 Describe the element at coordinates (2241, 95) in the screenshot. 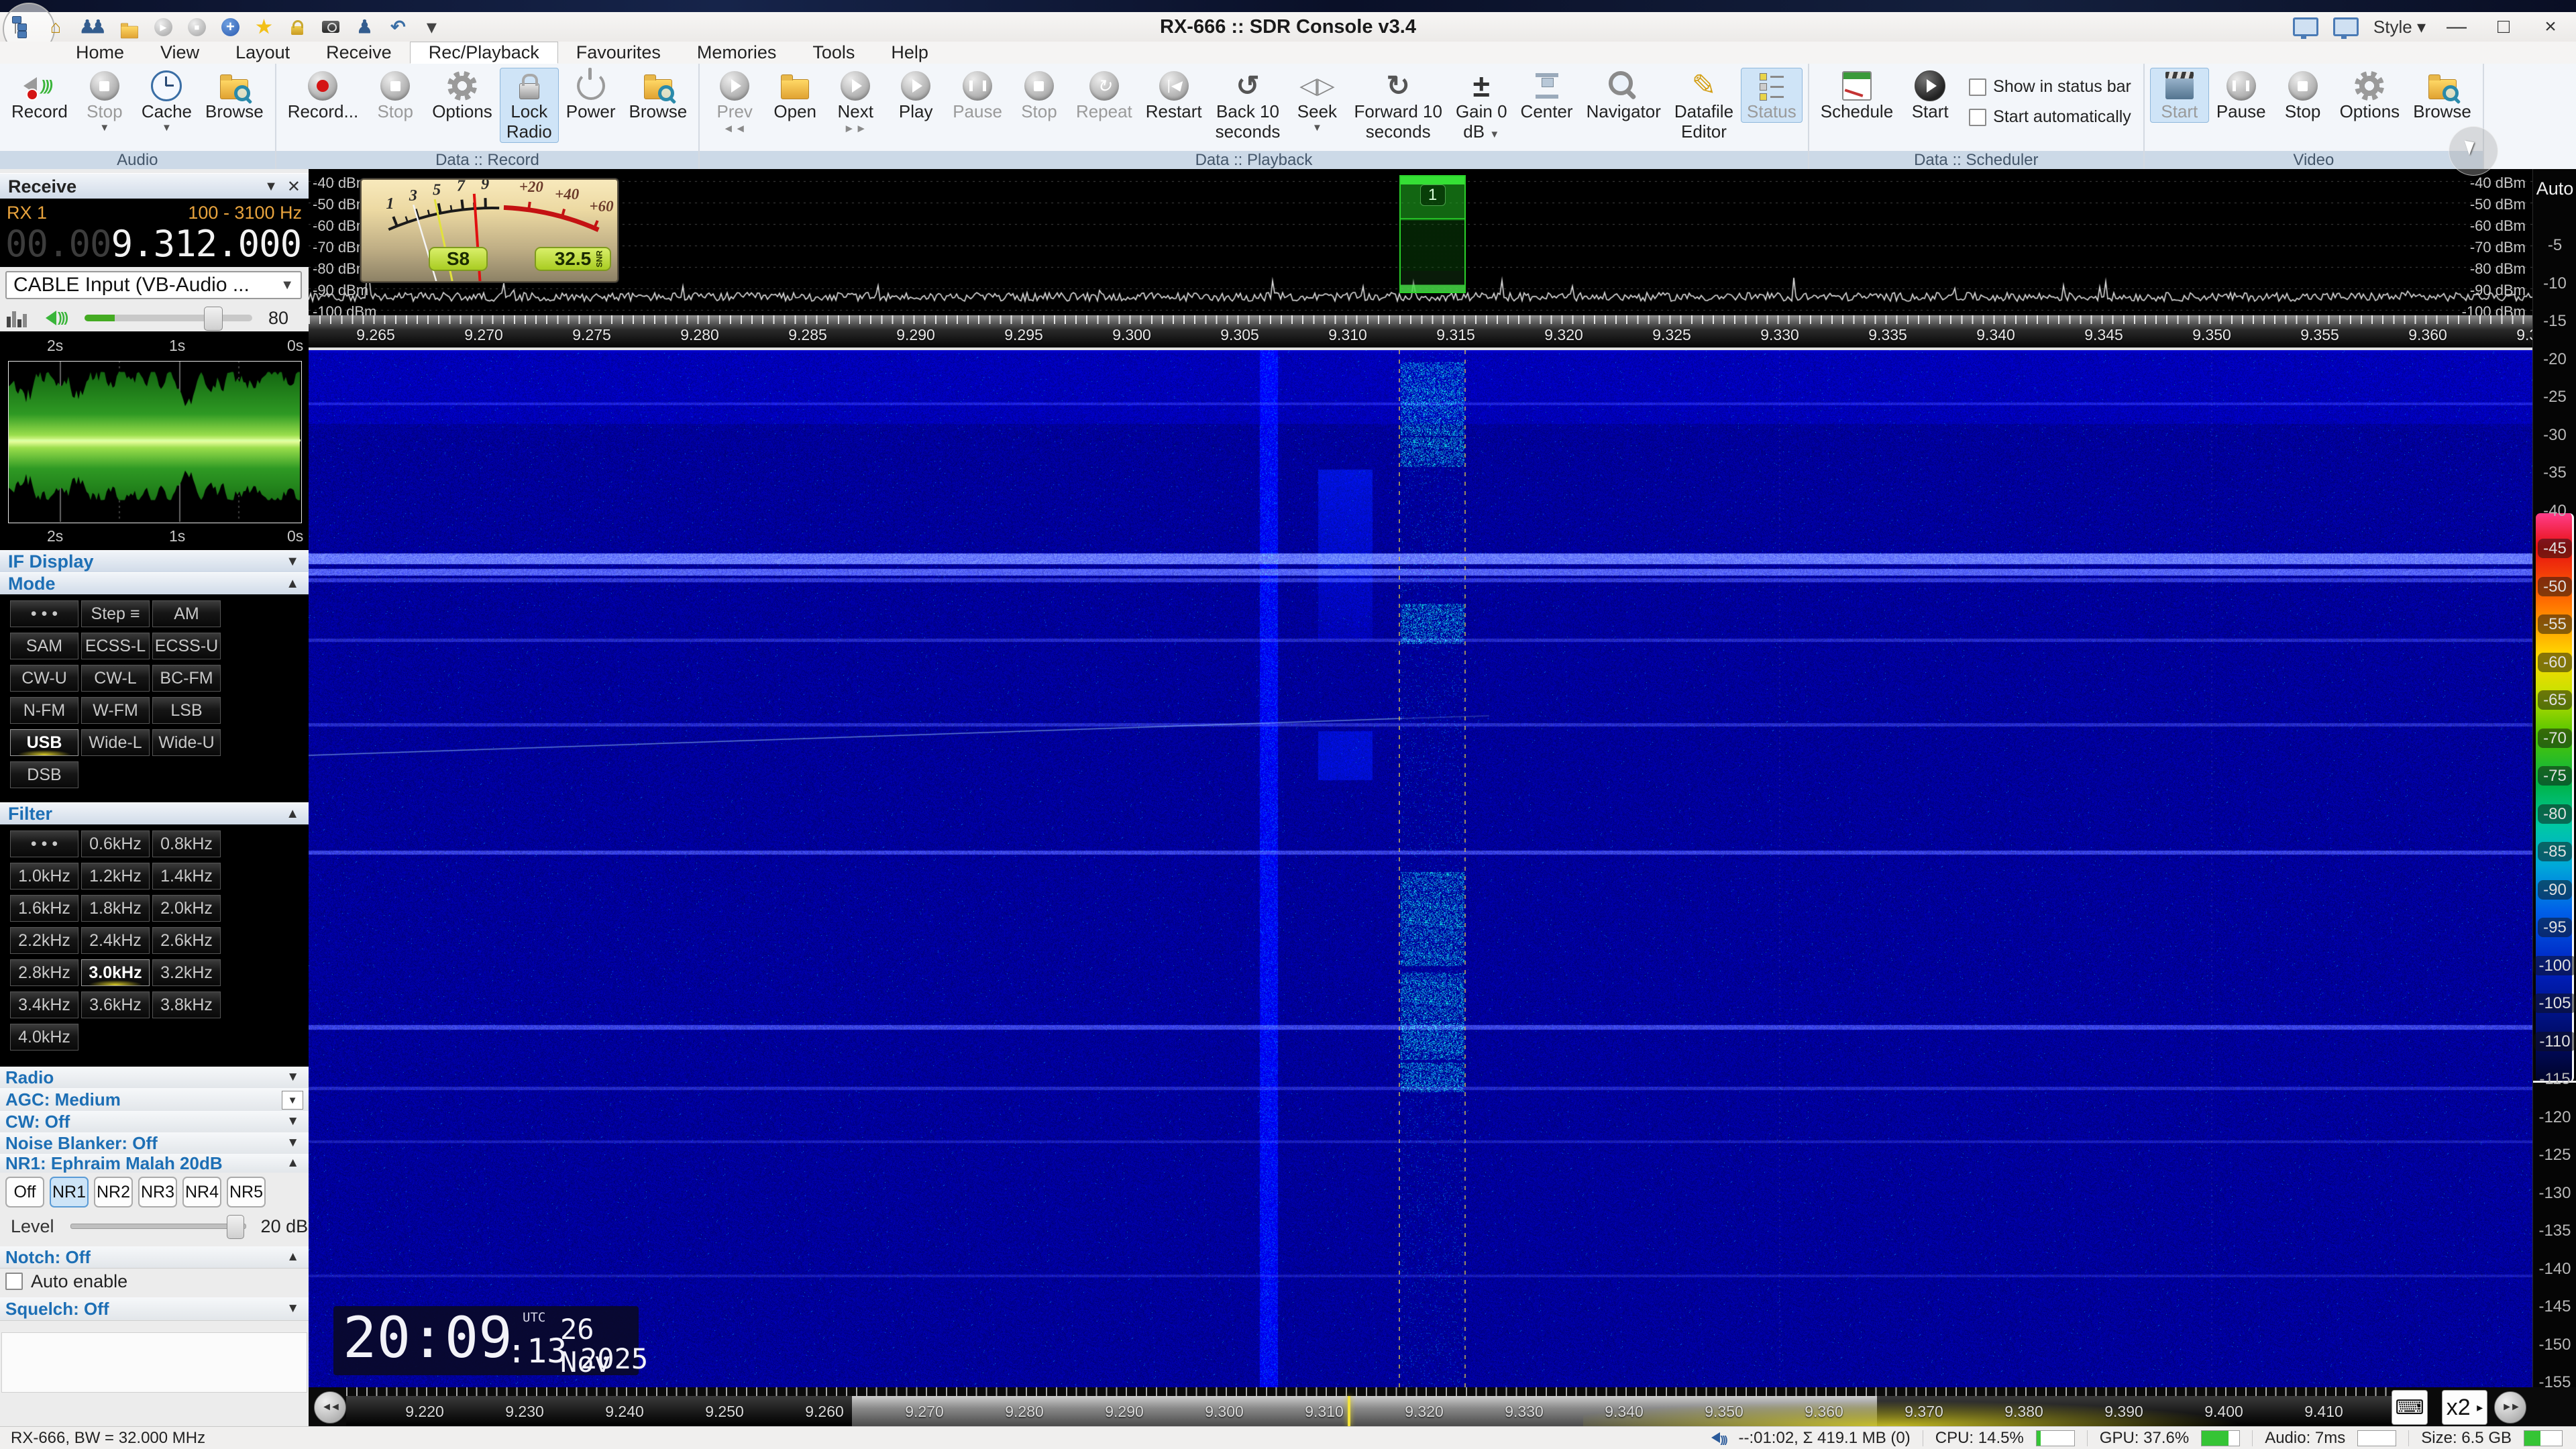

I see `pause-button: Pause` at that location.